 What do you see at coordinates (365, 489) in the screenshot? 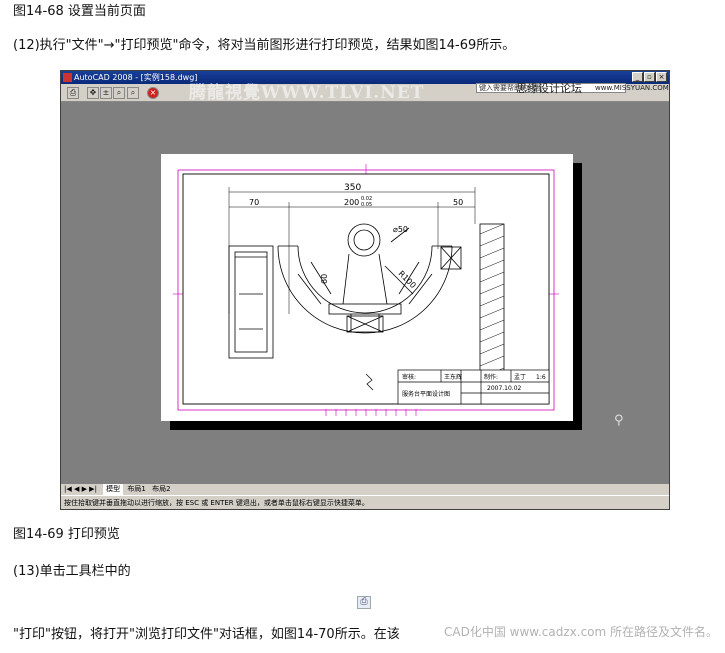
I see `layout-tabs: |◀ ◀ ▶ ▶| 模型 布局1 布局2` at bounding box center [365, 489].